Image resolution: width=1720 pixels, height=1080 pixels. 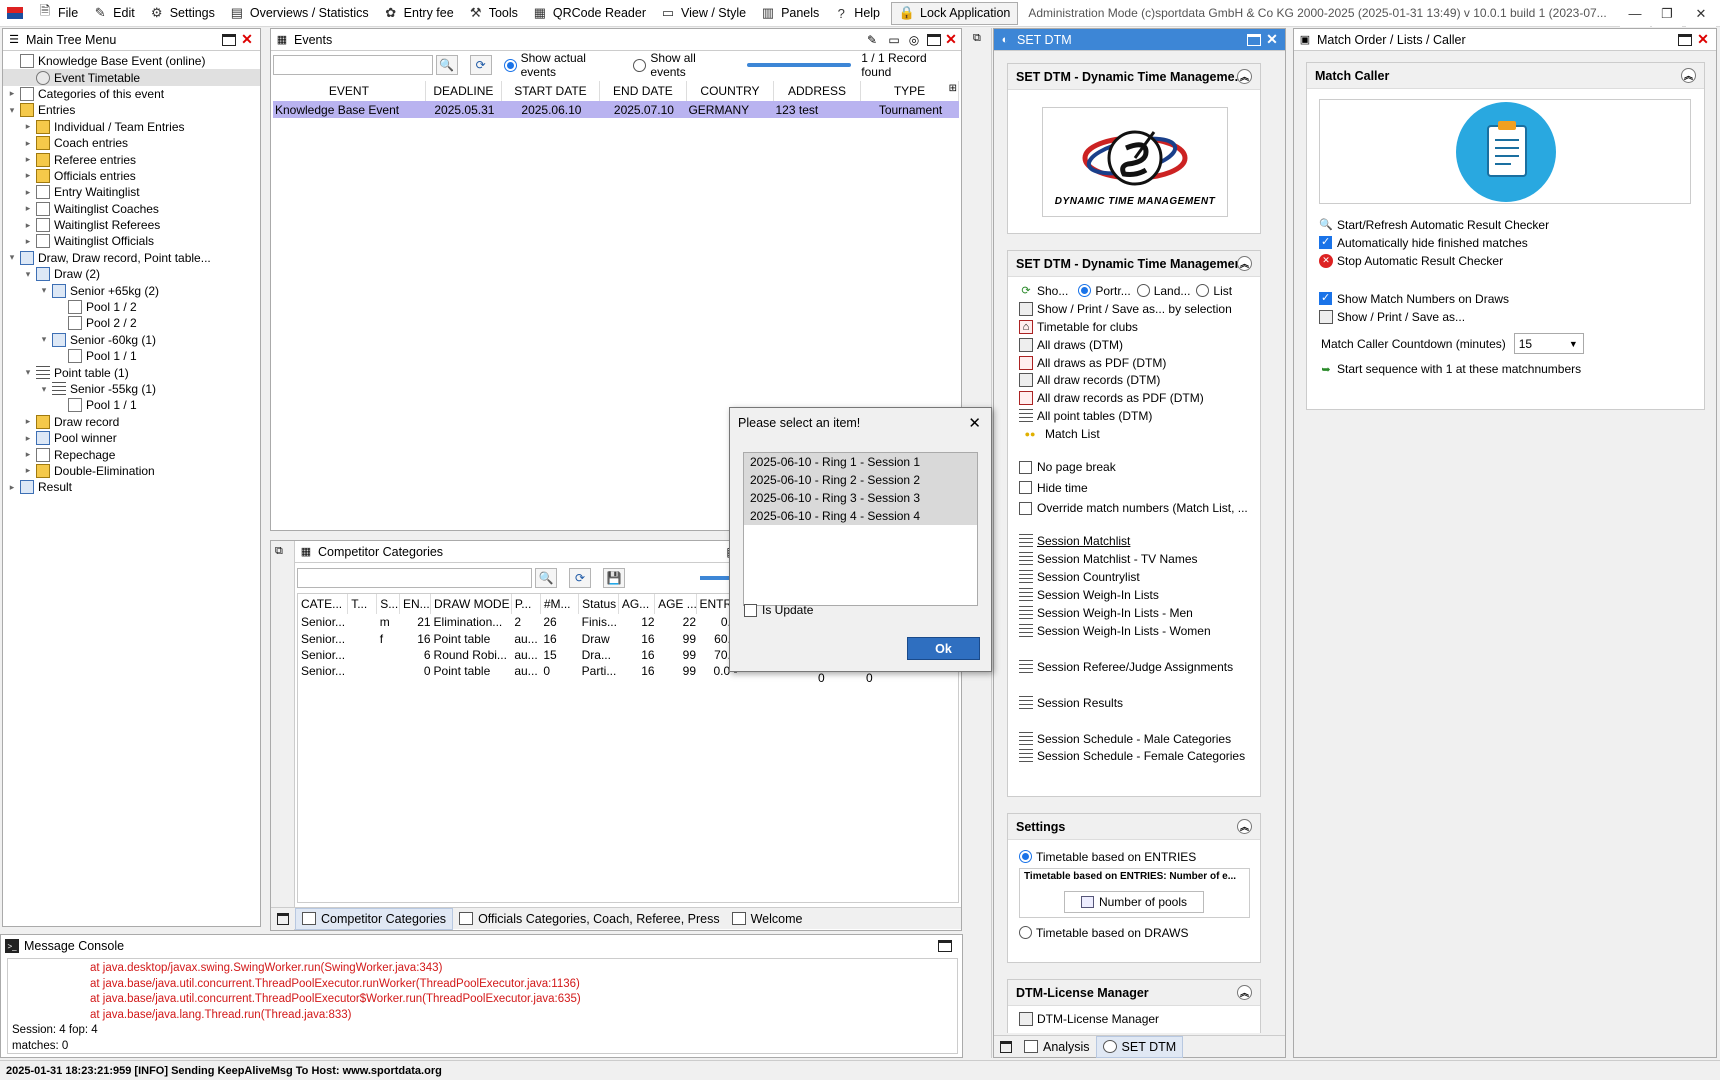 What do you see at coordinates (1139, 398) in the screenshot?
I see `dtm-item: All draw records as PDF (DTM)` at bounding box center [1139, 398].